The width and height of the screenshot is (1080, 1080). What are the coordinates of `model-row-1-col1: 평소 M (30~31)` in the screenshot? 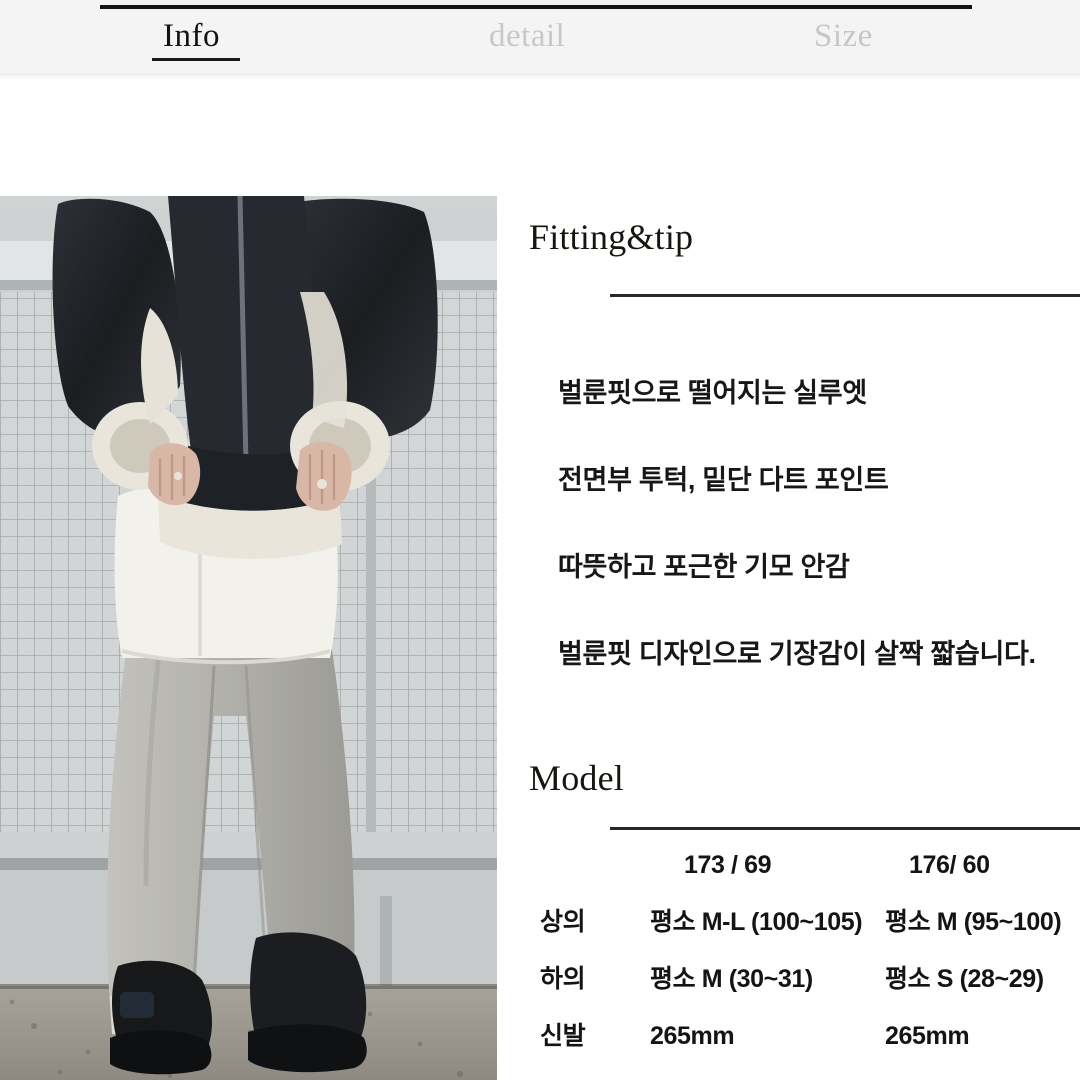 It's located at (731, 979).